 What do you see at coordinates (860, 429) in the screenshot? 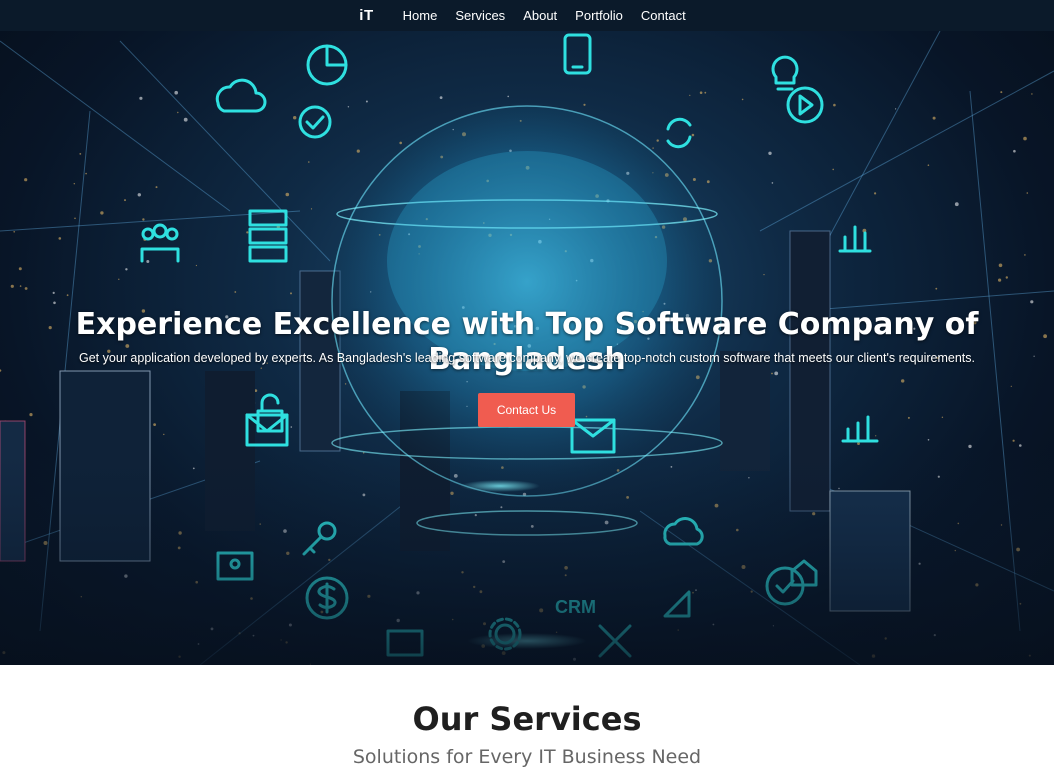
I see `bar-chart-icon` at bounding box center [860, 429].